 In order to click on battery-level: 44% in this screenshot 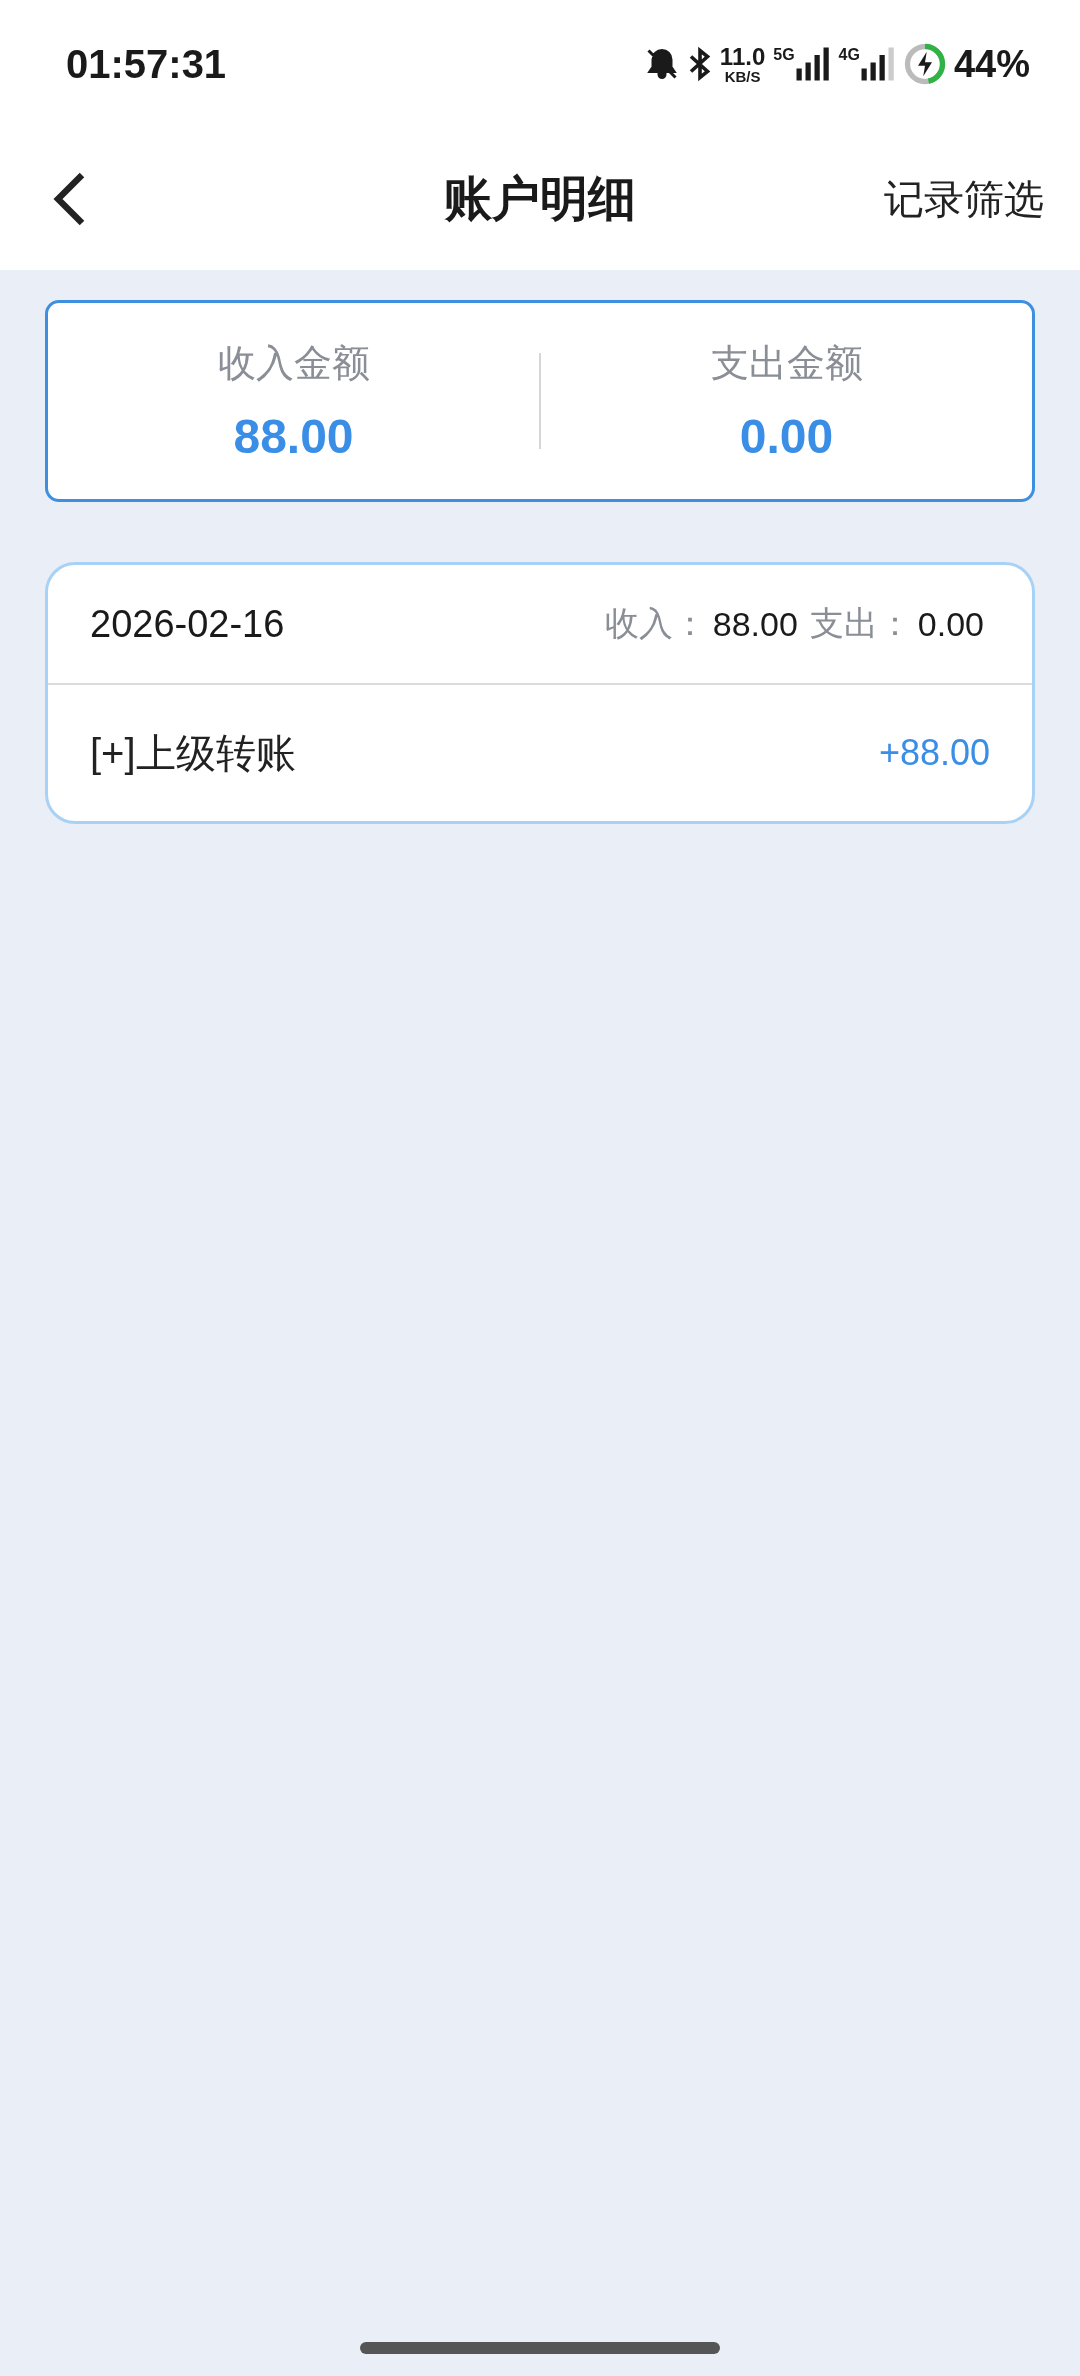, I will do `click(991, 64)`.